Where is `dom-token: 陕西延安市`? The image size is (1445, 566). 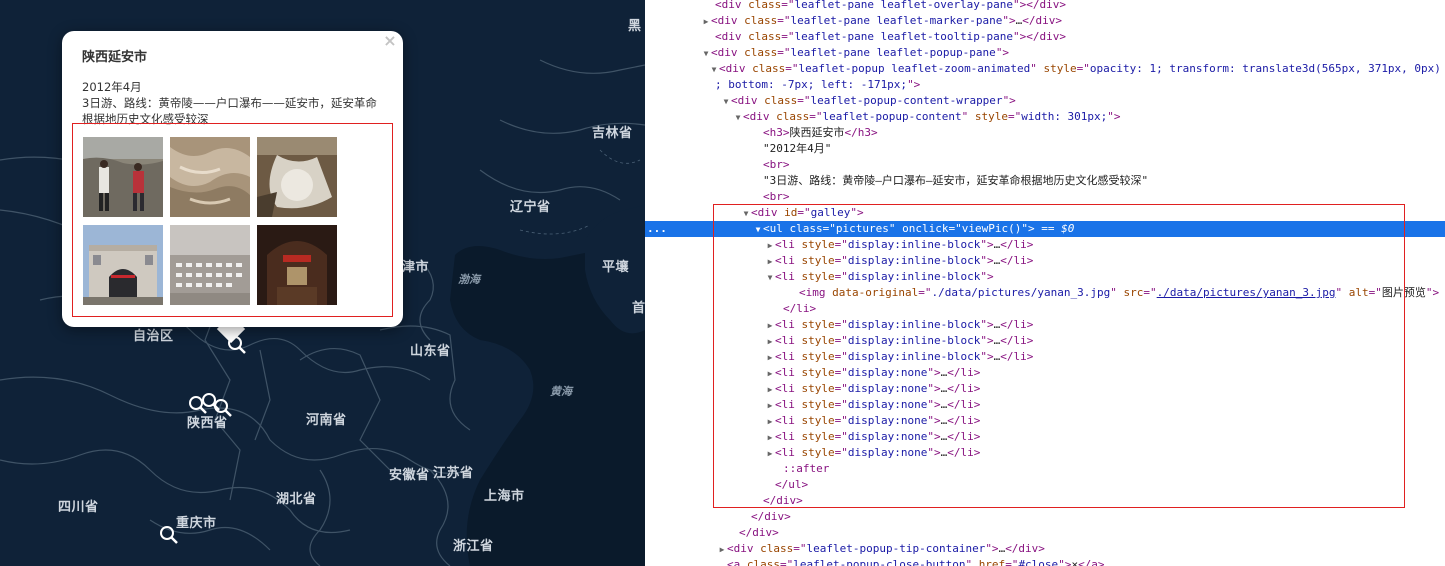 dom-token: 陕西延安市 is located at coordinates (817, 132).